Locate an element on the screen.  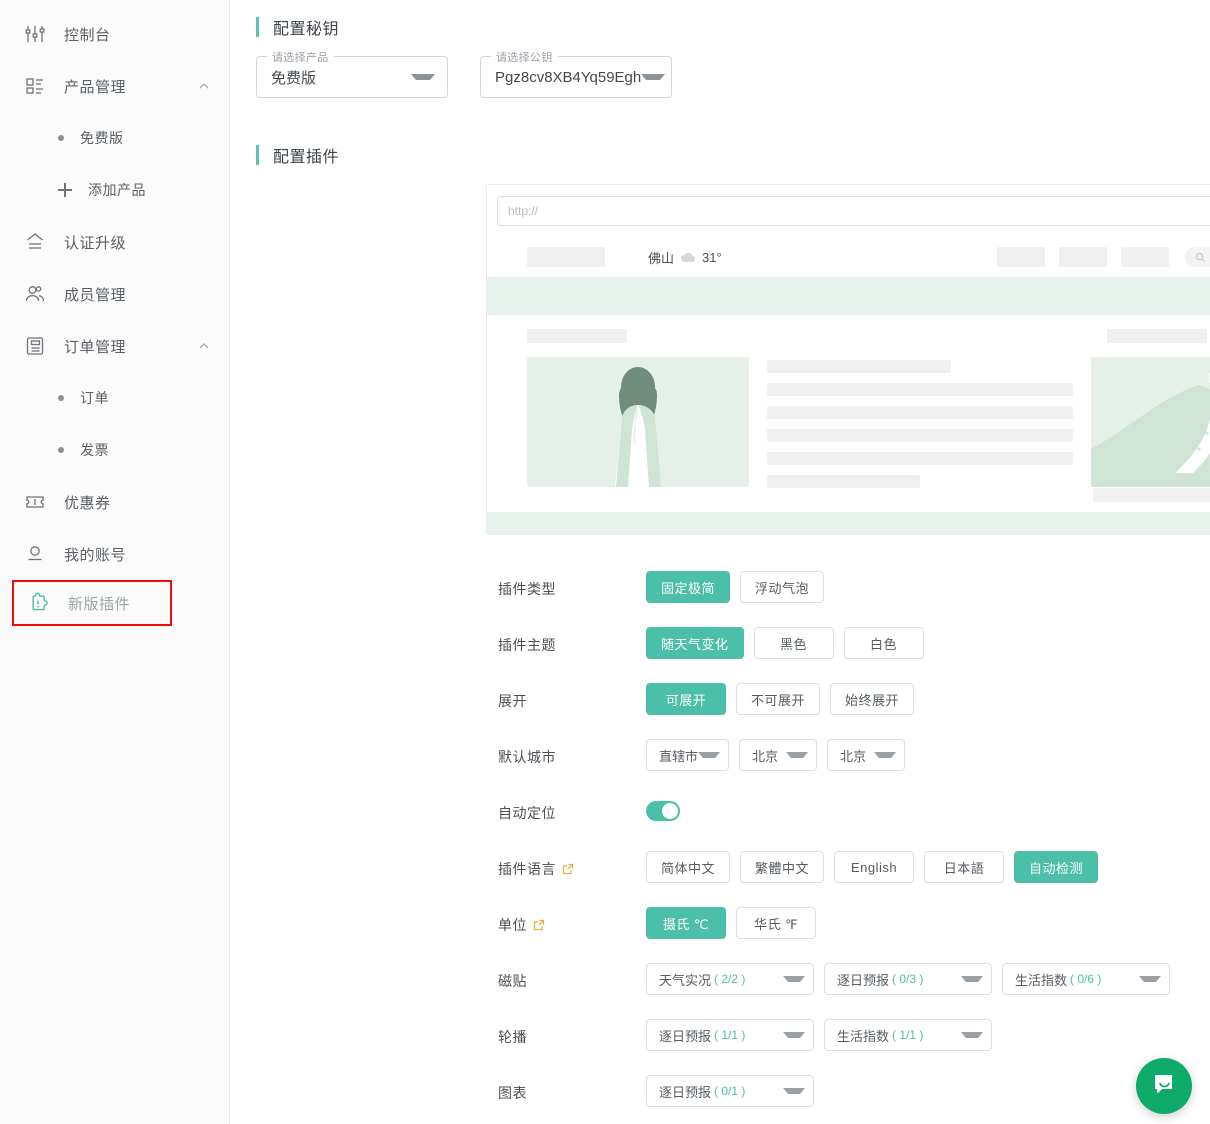
bullet-icon is located at coordinates (61, 398).